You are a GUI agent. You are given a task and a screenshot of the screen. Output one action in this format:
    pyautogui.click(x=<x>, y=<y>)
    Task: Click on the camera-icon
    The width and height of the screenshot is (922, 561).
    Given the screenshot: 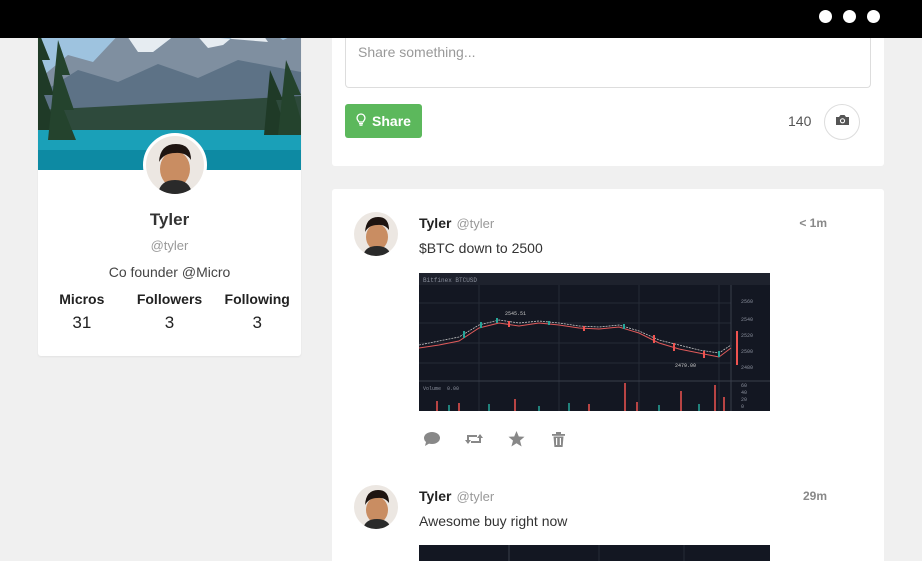 What is the action you would take?
    pyautogui.click(x=842, y=122)
    